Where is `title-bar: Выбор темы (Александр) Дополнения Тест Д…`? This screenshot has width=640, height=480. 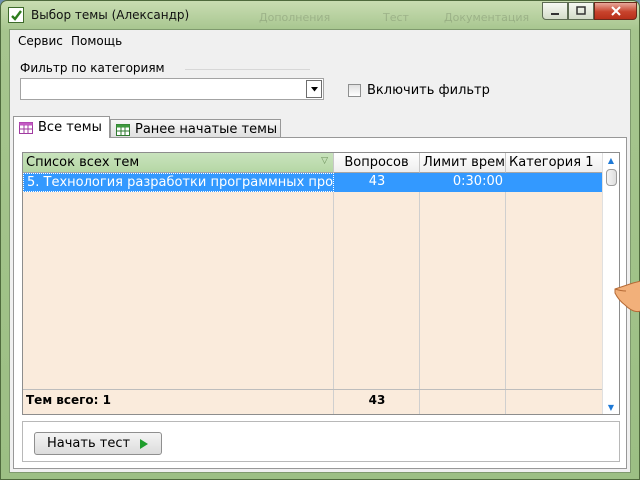 title-bar: Выбор темы (Александр) Дополнения Тест Д… is located at coordinates (320, 15).